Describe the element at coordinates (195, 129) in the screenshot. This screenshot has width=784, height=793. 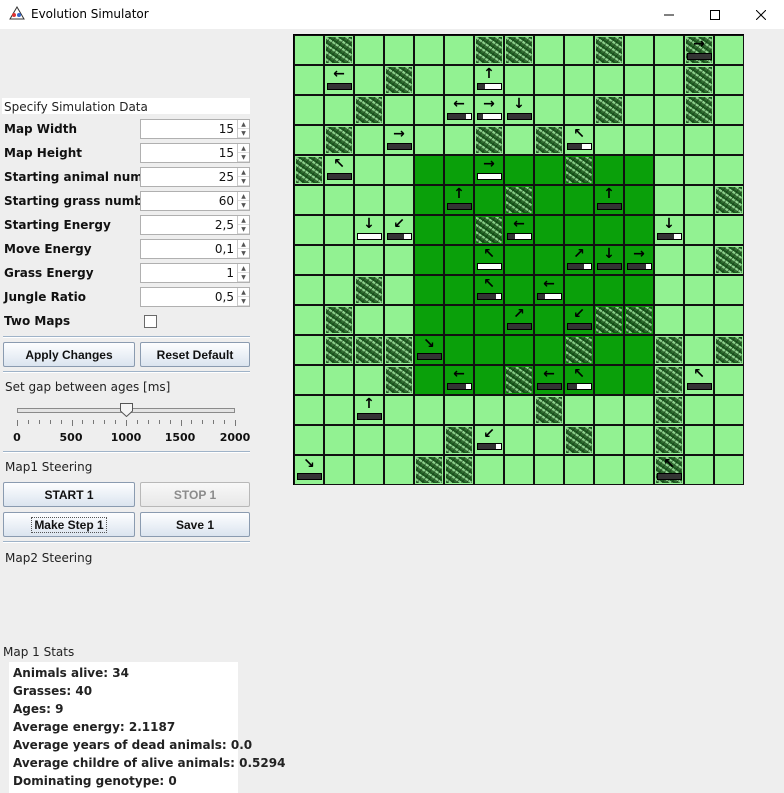
I see `map-width-spinner: 15 ▲ ▼` at that location.